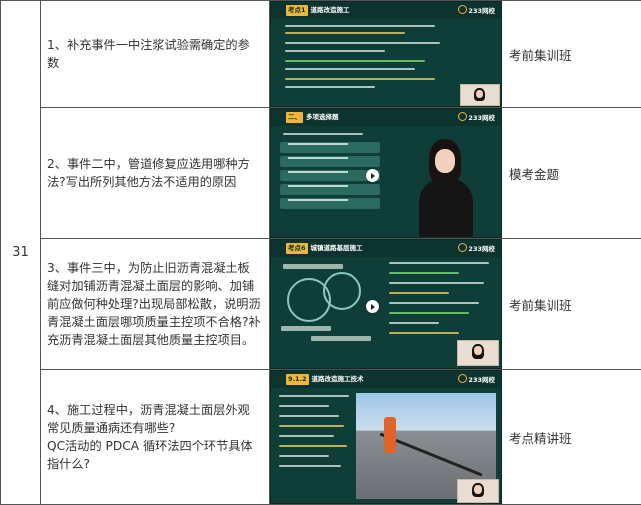 This screenshot has height=505, width=641. I want to click on row-number: 31, so click(21, 253).